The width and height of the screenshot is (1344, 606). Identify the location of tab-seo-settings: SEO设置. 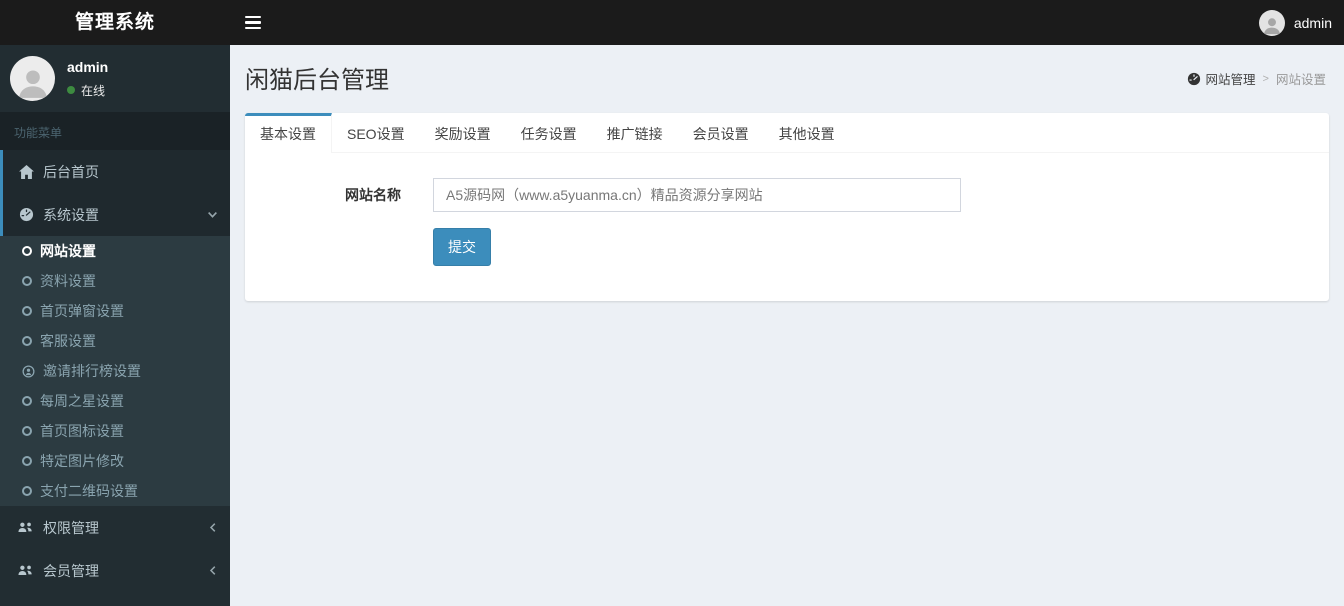
(376, 132).